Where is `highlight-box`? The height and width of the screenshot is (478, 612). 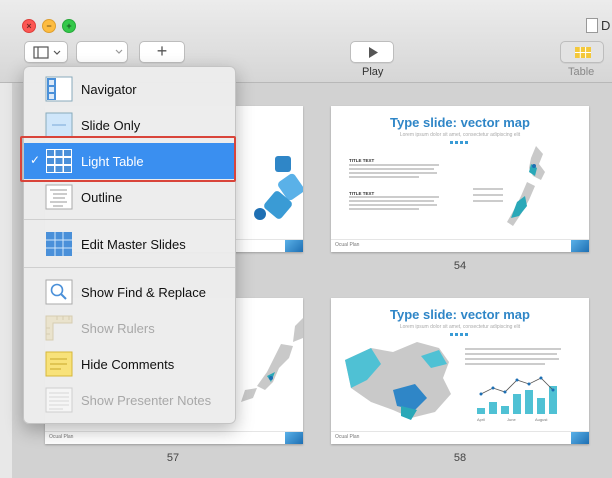 highlight-box is located at coordinates (128, 159).